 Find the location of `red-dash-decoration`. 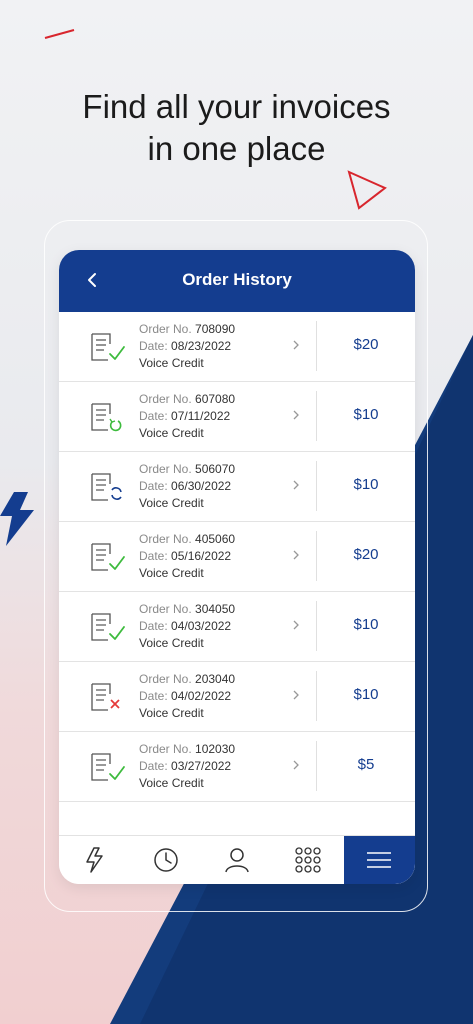

red-dash-decoration is located at coordinates (59, 34).